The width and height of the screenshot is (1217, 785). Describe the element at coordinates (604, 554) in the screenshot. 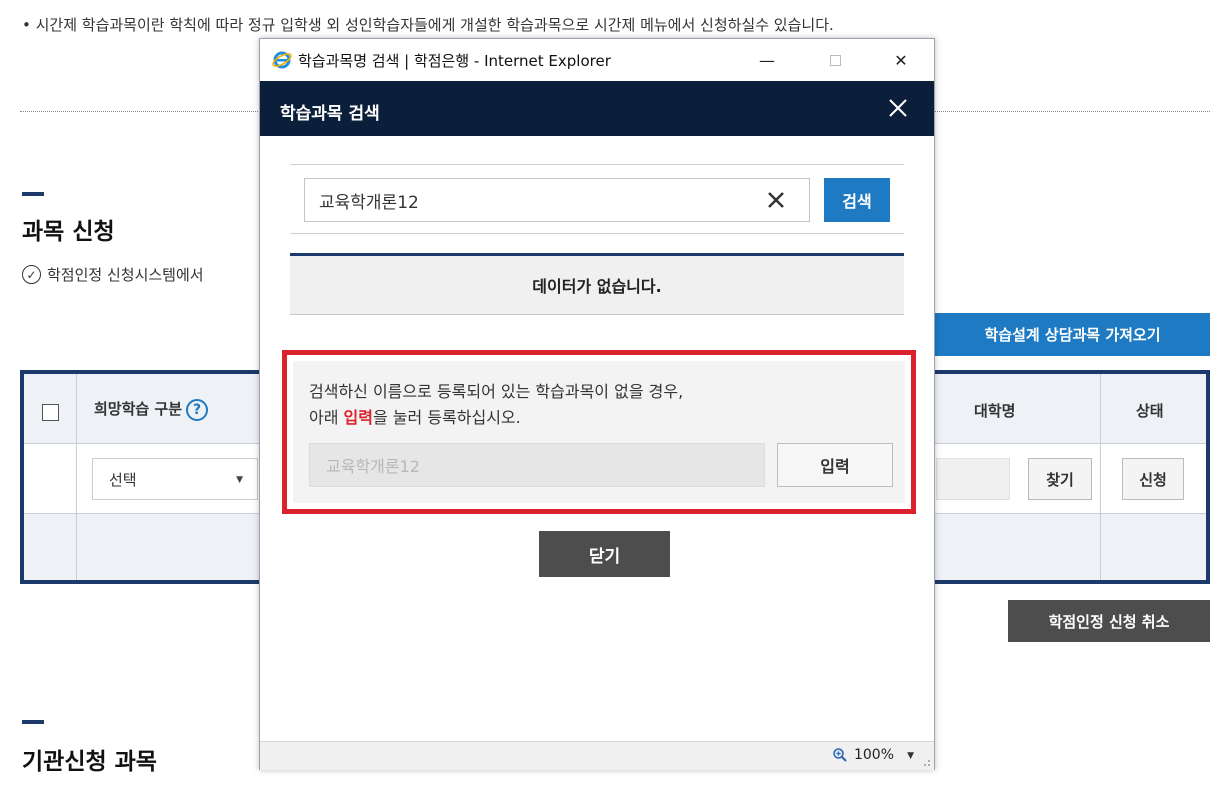

I see `close-button: 닫기` at that location.